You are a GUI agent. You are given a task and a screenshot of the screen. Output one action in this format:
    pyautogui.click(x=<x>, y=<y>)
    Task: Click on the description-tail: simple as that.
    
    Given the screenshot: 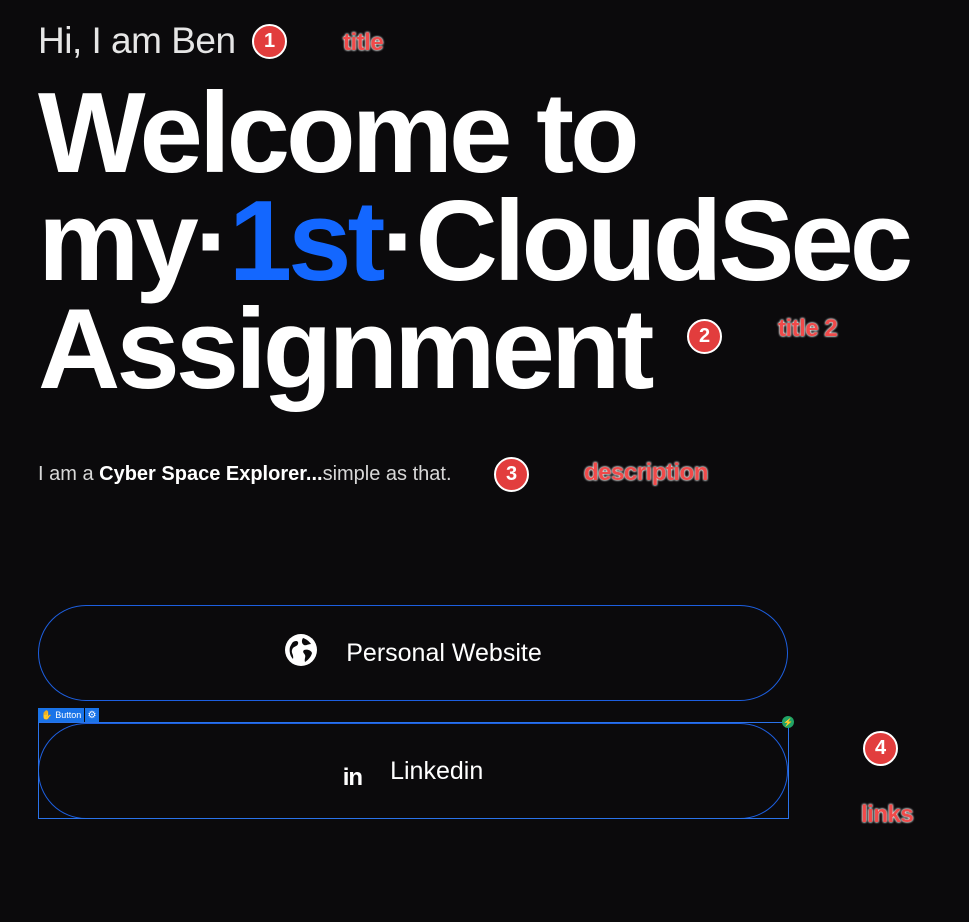 What is the action you would take?
    pyautogui.click(x=387, y=474)
    